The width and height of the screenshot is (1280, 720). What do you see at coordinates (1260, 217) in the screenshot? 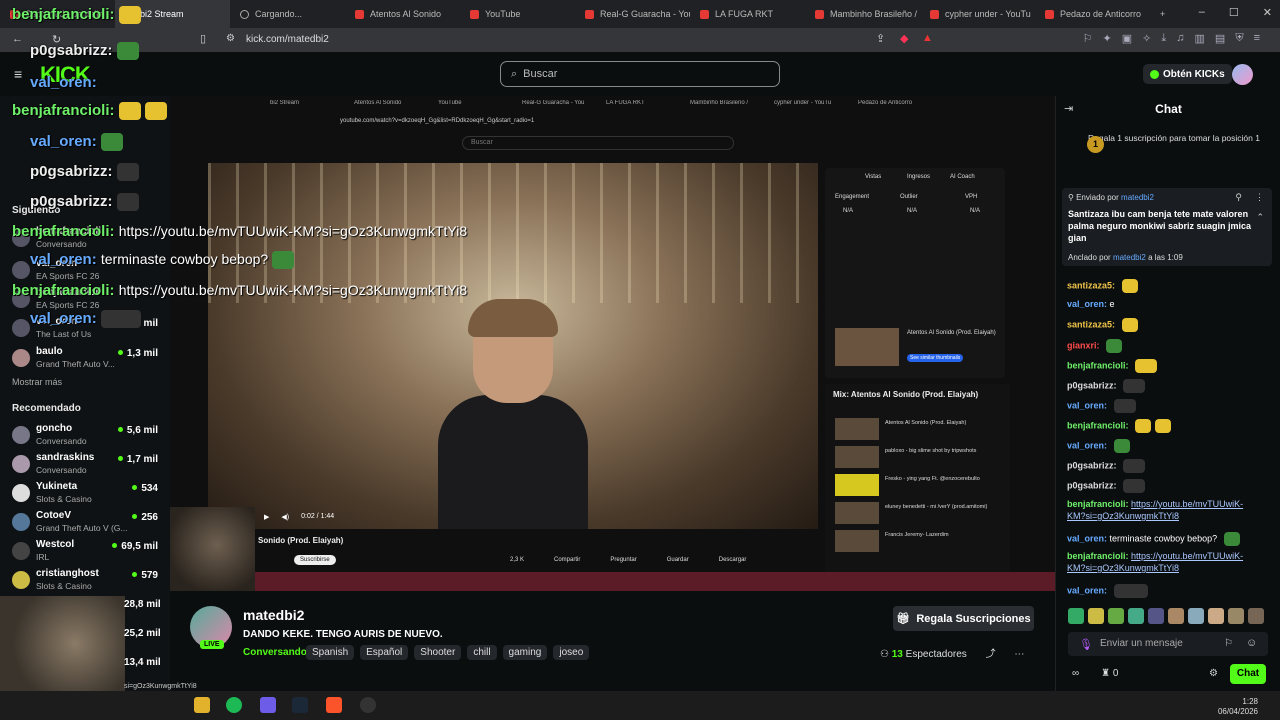
I see `chevron-up-icon: ⌃` at bounding box center [1260, 217].